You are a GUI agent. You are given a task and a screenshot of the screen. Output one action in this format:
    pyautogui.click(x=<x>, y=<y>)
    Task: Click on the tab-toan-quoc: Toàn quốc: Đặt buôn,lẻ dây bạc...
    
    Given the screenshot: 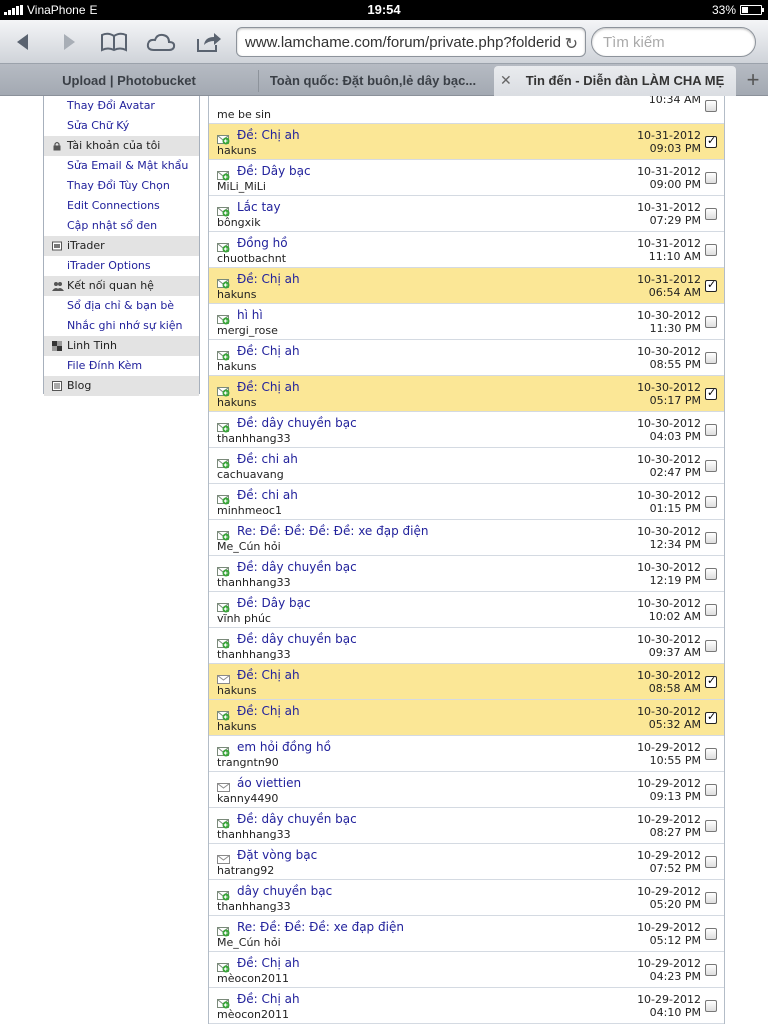 What is the action you would take?
    pyautogui.click(x=376, y=81)
    